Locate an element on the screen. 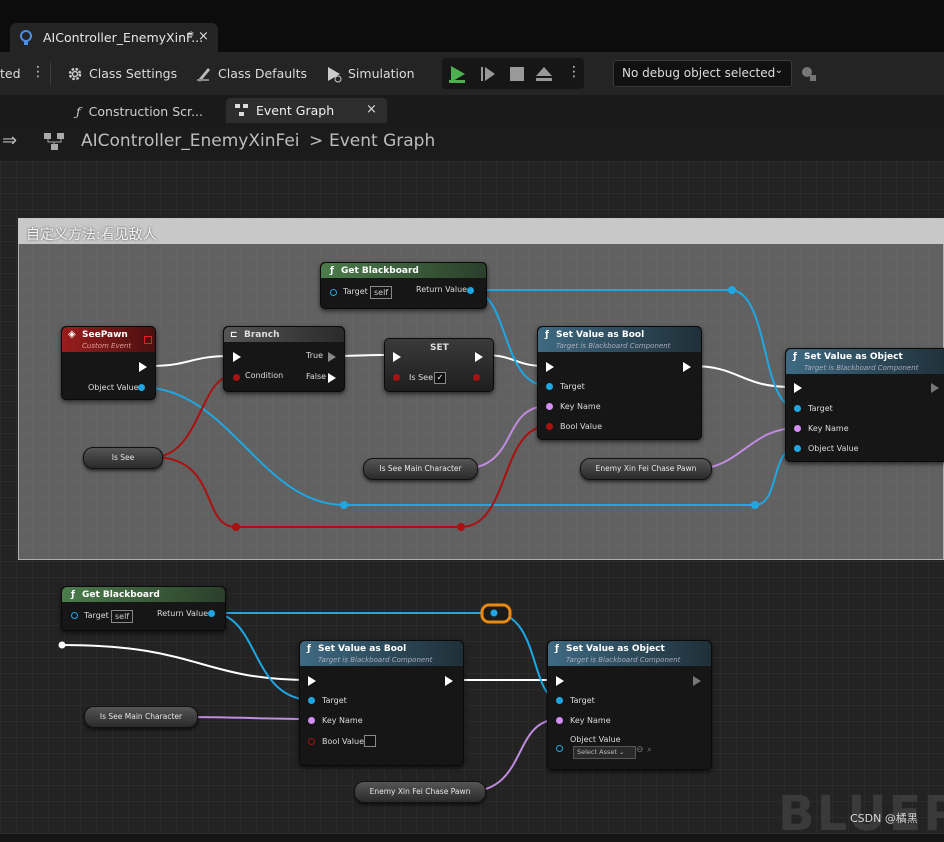  graph-hierarchy-icon is located at coordinates (54, 141).